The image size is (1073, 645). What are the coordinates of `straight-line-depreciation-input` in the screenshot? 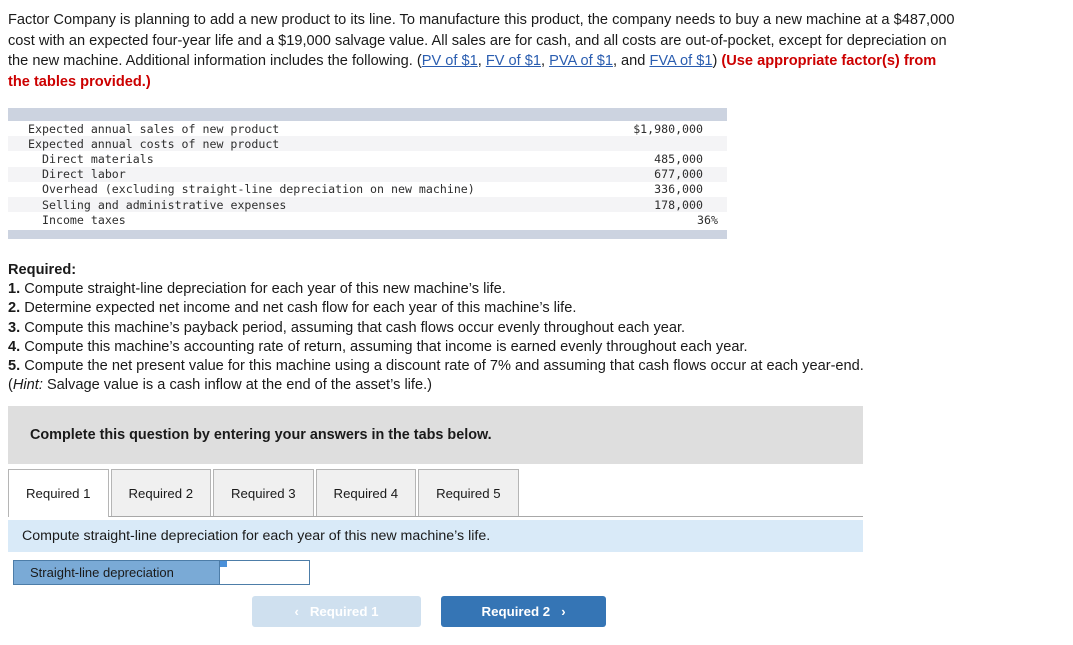 It's located at (264, 572).